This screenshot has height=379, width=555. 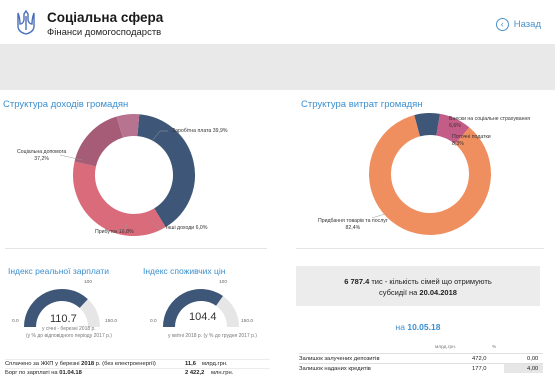 I want to click on table-row: Залишок залучених депозитів 472,0 0,00, so click(x=421, y=358).